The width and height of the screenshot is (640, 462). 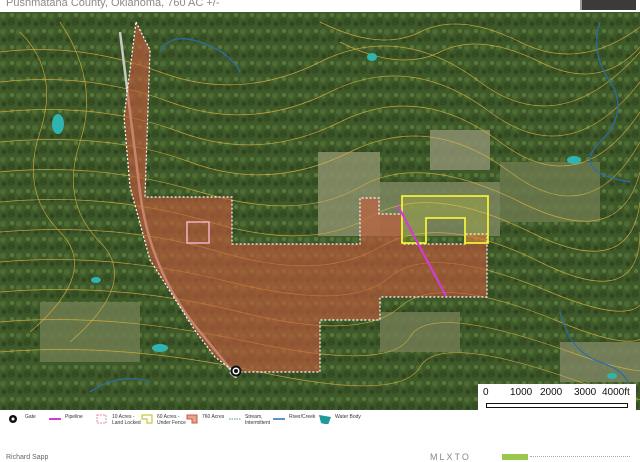 I want to click on scale-bar: 0 1000 2000 3000 4000ft, so click(x=557, y=397).